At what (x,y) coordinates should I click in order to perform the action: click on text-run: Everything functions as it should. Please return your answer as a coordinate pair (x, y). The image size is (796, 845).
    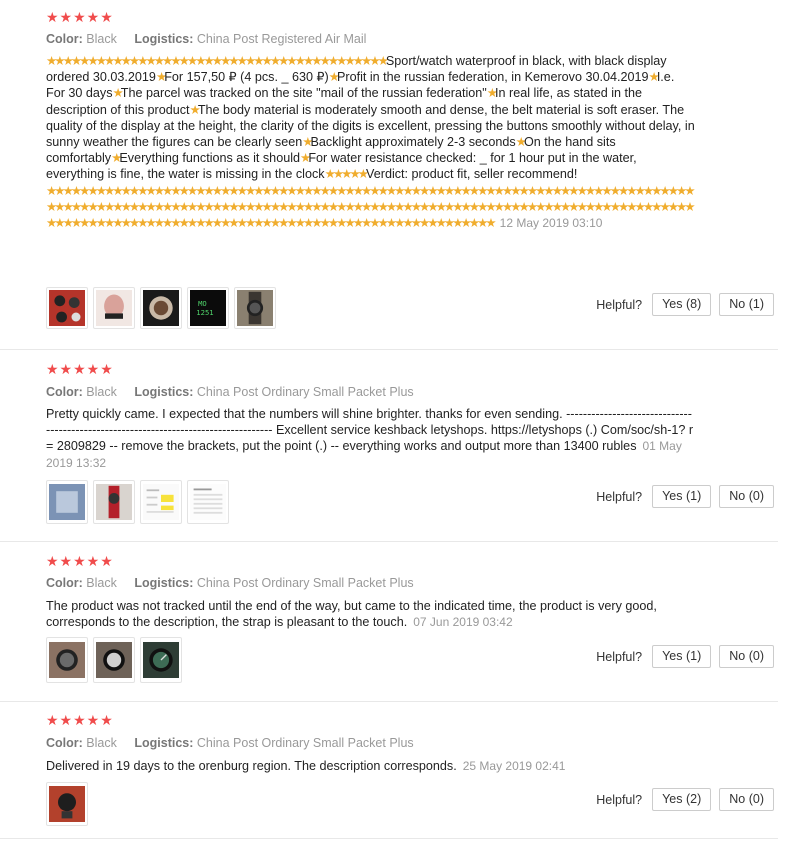
    Looking at the image, I should click on (210, 158).